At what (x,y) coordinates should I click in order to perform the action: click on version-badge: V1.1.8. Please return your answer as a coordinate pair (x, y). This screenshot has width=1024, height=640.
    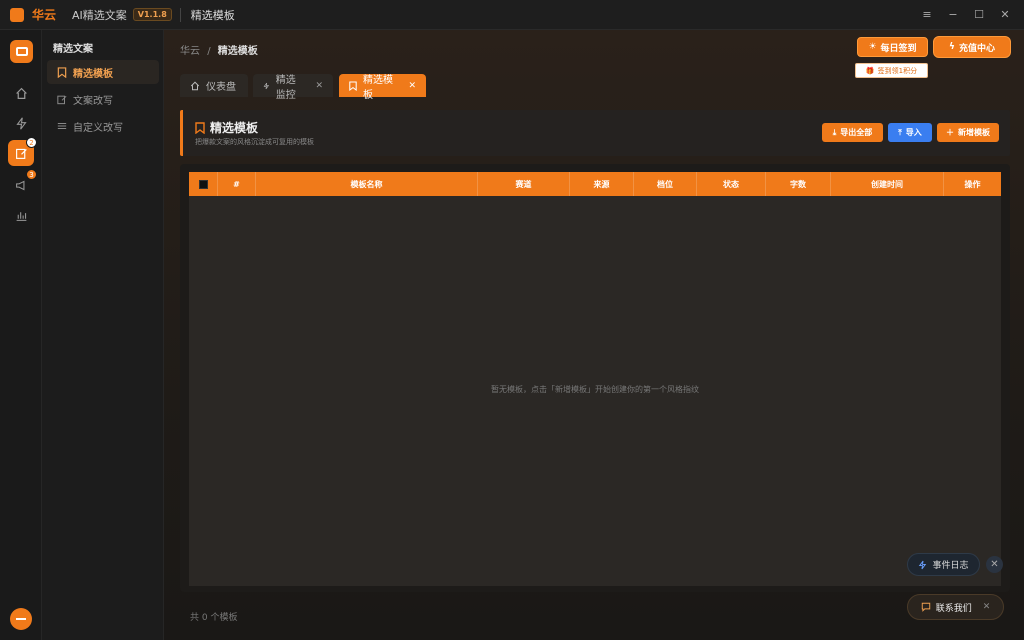
    Looking at the image, I should click on (152, 14).